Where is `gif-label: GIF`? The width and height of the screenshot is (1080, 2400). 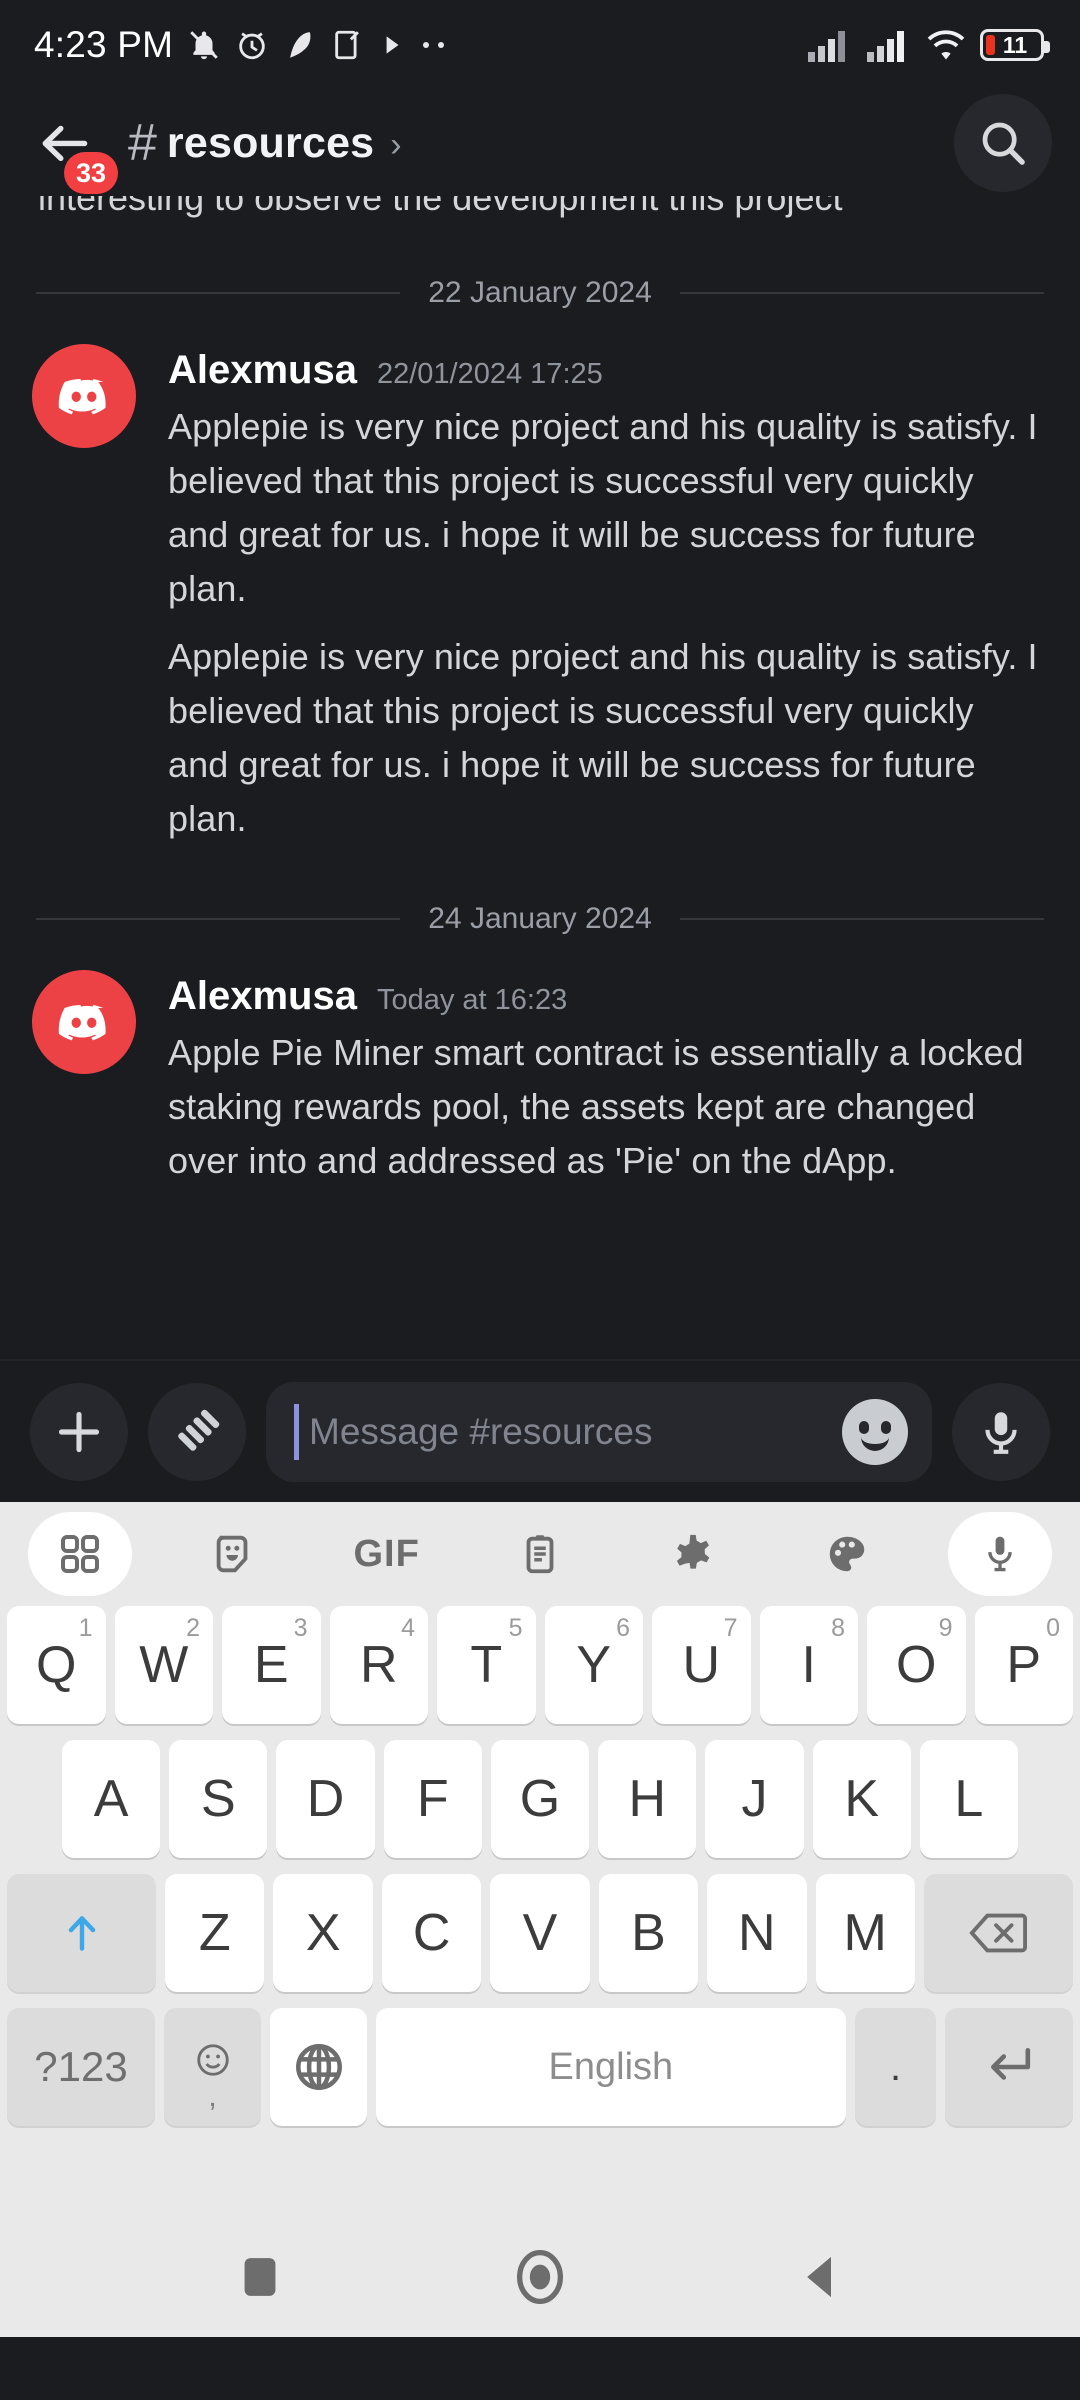
gif-label: GIF is located at coordinates (386, 1553).